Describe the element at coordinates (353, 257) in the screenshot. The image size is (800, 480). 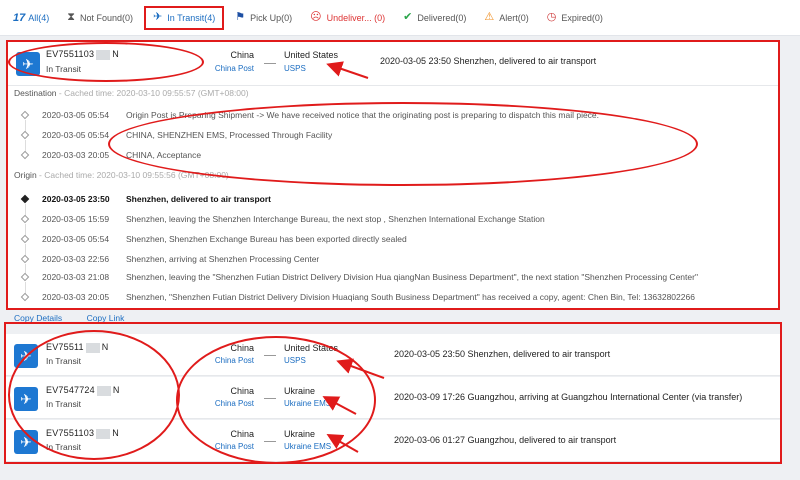
I see `annotation-arrows` at that location.